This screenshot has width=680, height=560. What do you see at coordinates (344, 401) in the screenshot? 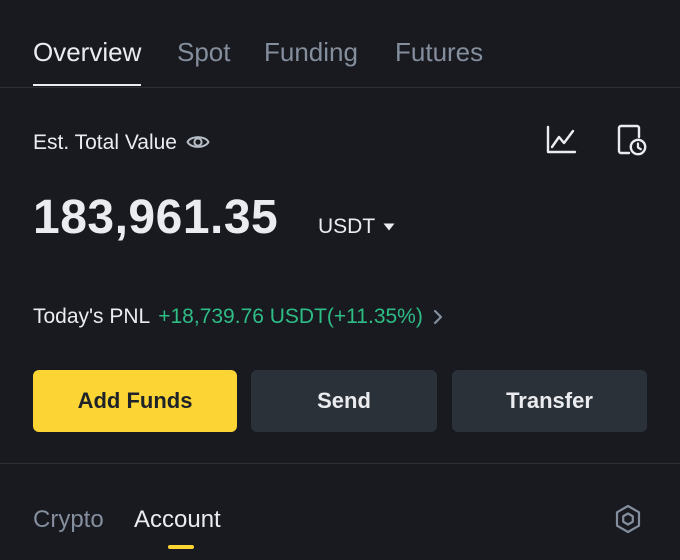
I see `send-button: Send` at bounding box center [344, 401].